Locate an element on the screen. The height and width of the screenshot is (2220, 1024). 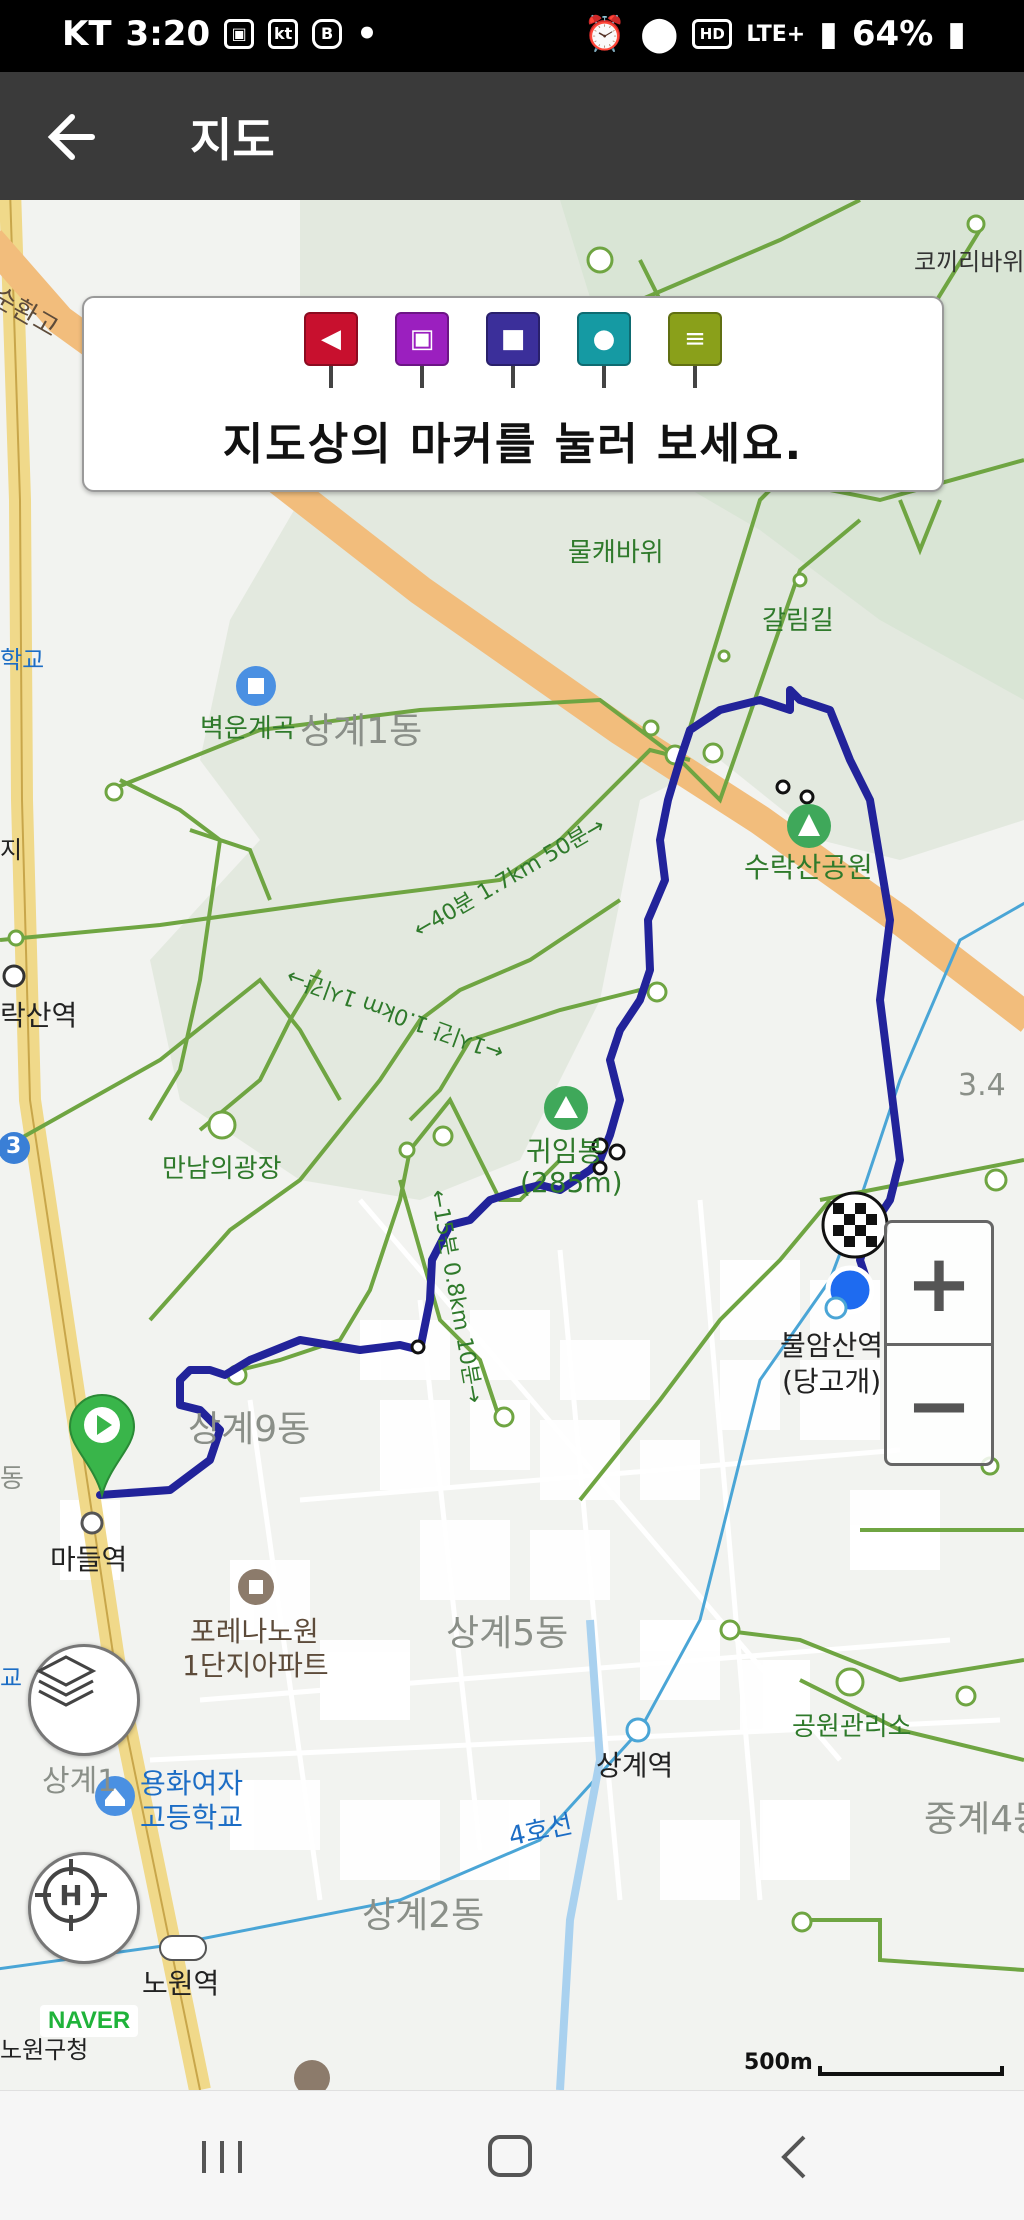
district-label-sanggye9: 상계9동 is located at coordinates (249, 1429).